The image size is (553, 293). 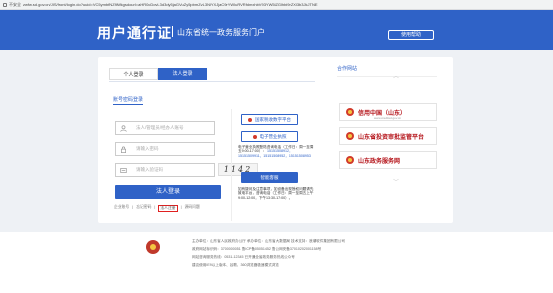 I want to click on link-forgot-password: 忘记密码, so click(x=143, y=208).